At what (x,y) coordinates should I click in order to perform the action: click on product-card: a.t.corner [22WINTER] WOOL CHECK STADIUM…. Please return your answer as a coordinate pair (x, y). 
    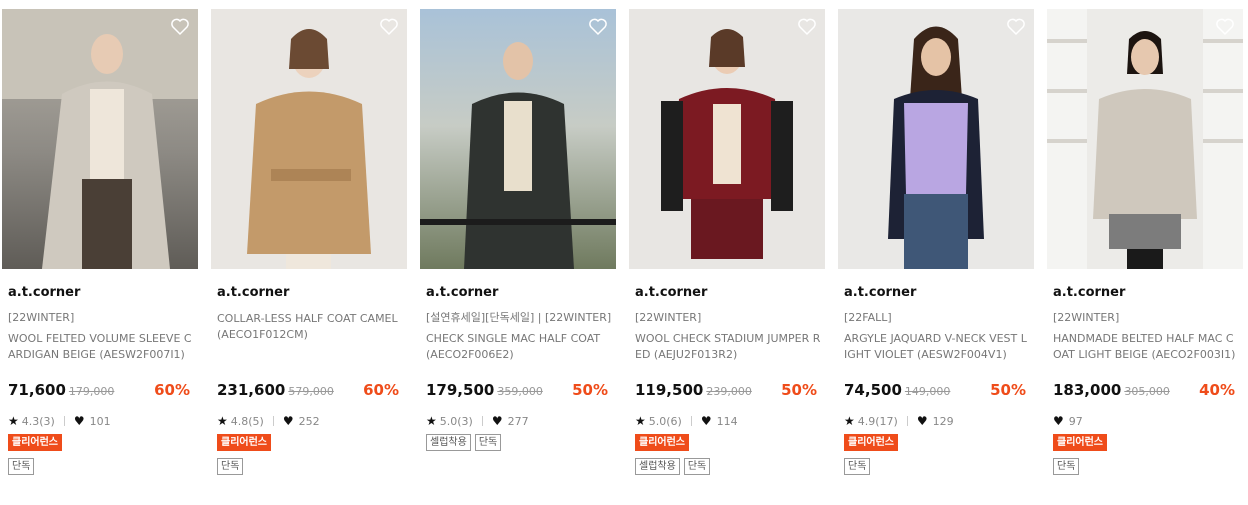
    Looking at the image, I should click on (727, 242).